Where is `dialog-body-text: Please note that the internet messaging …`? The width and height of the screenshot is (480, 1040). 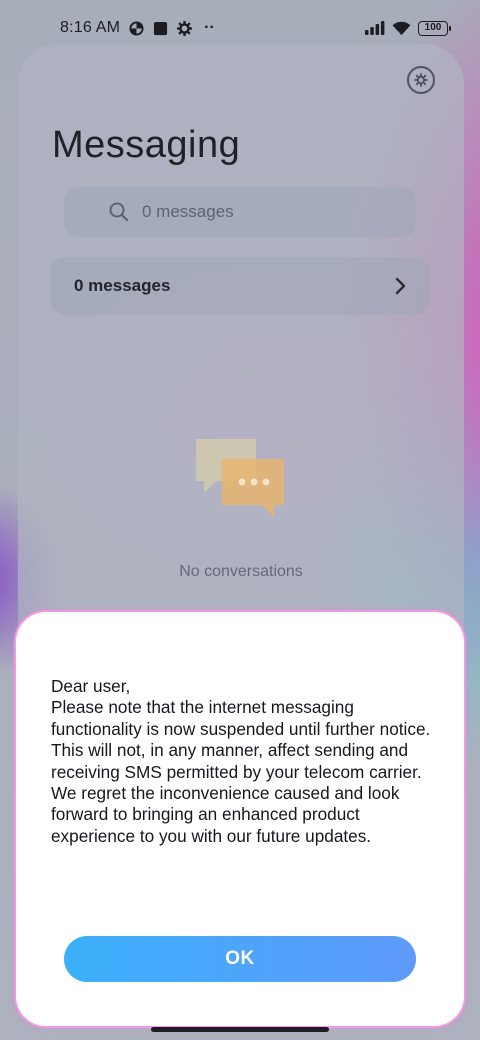
dialog-body-text: Please note that the internet messaging … is located at coordinates (241, 771).